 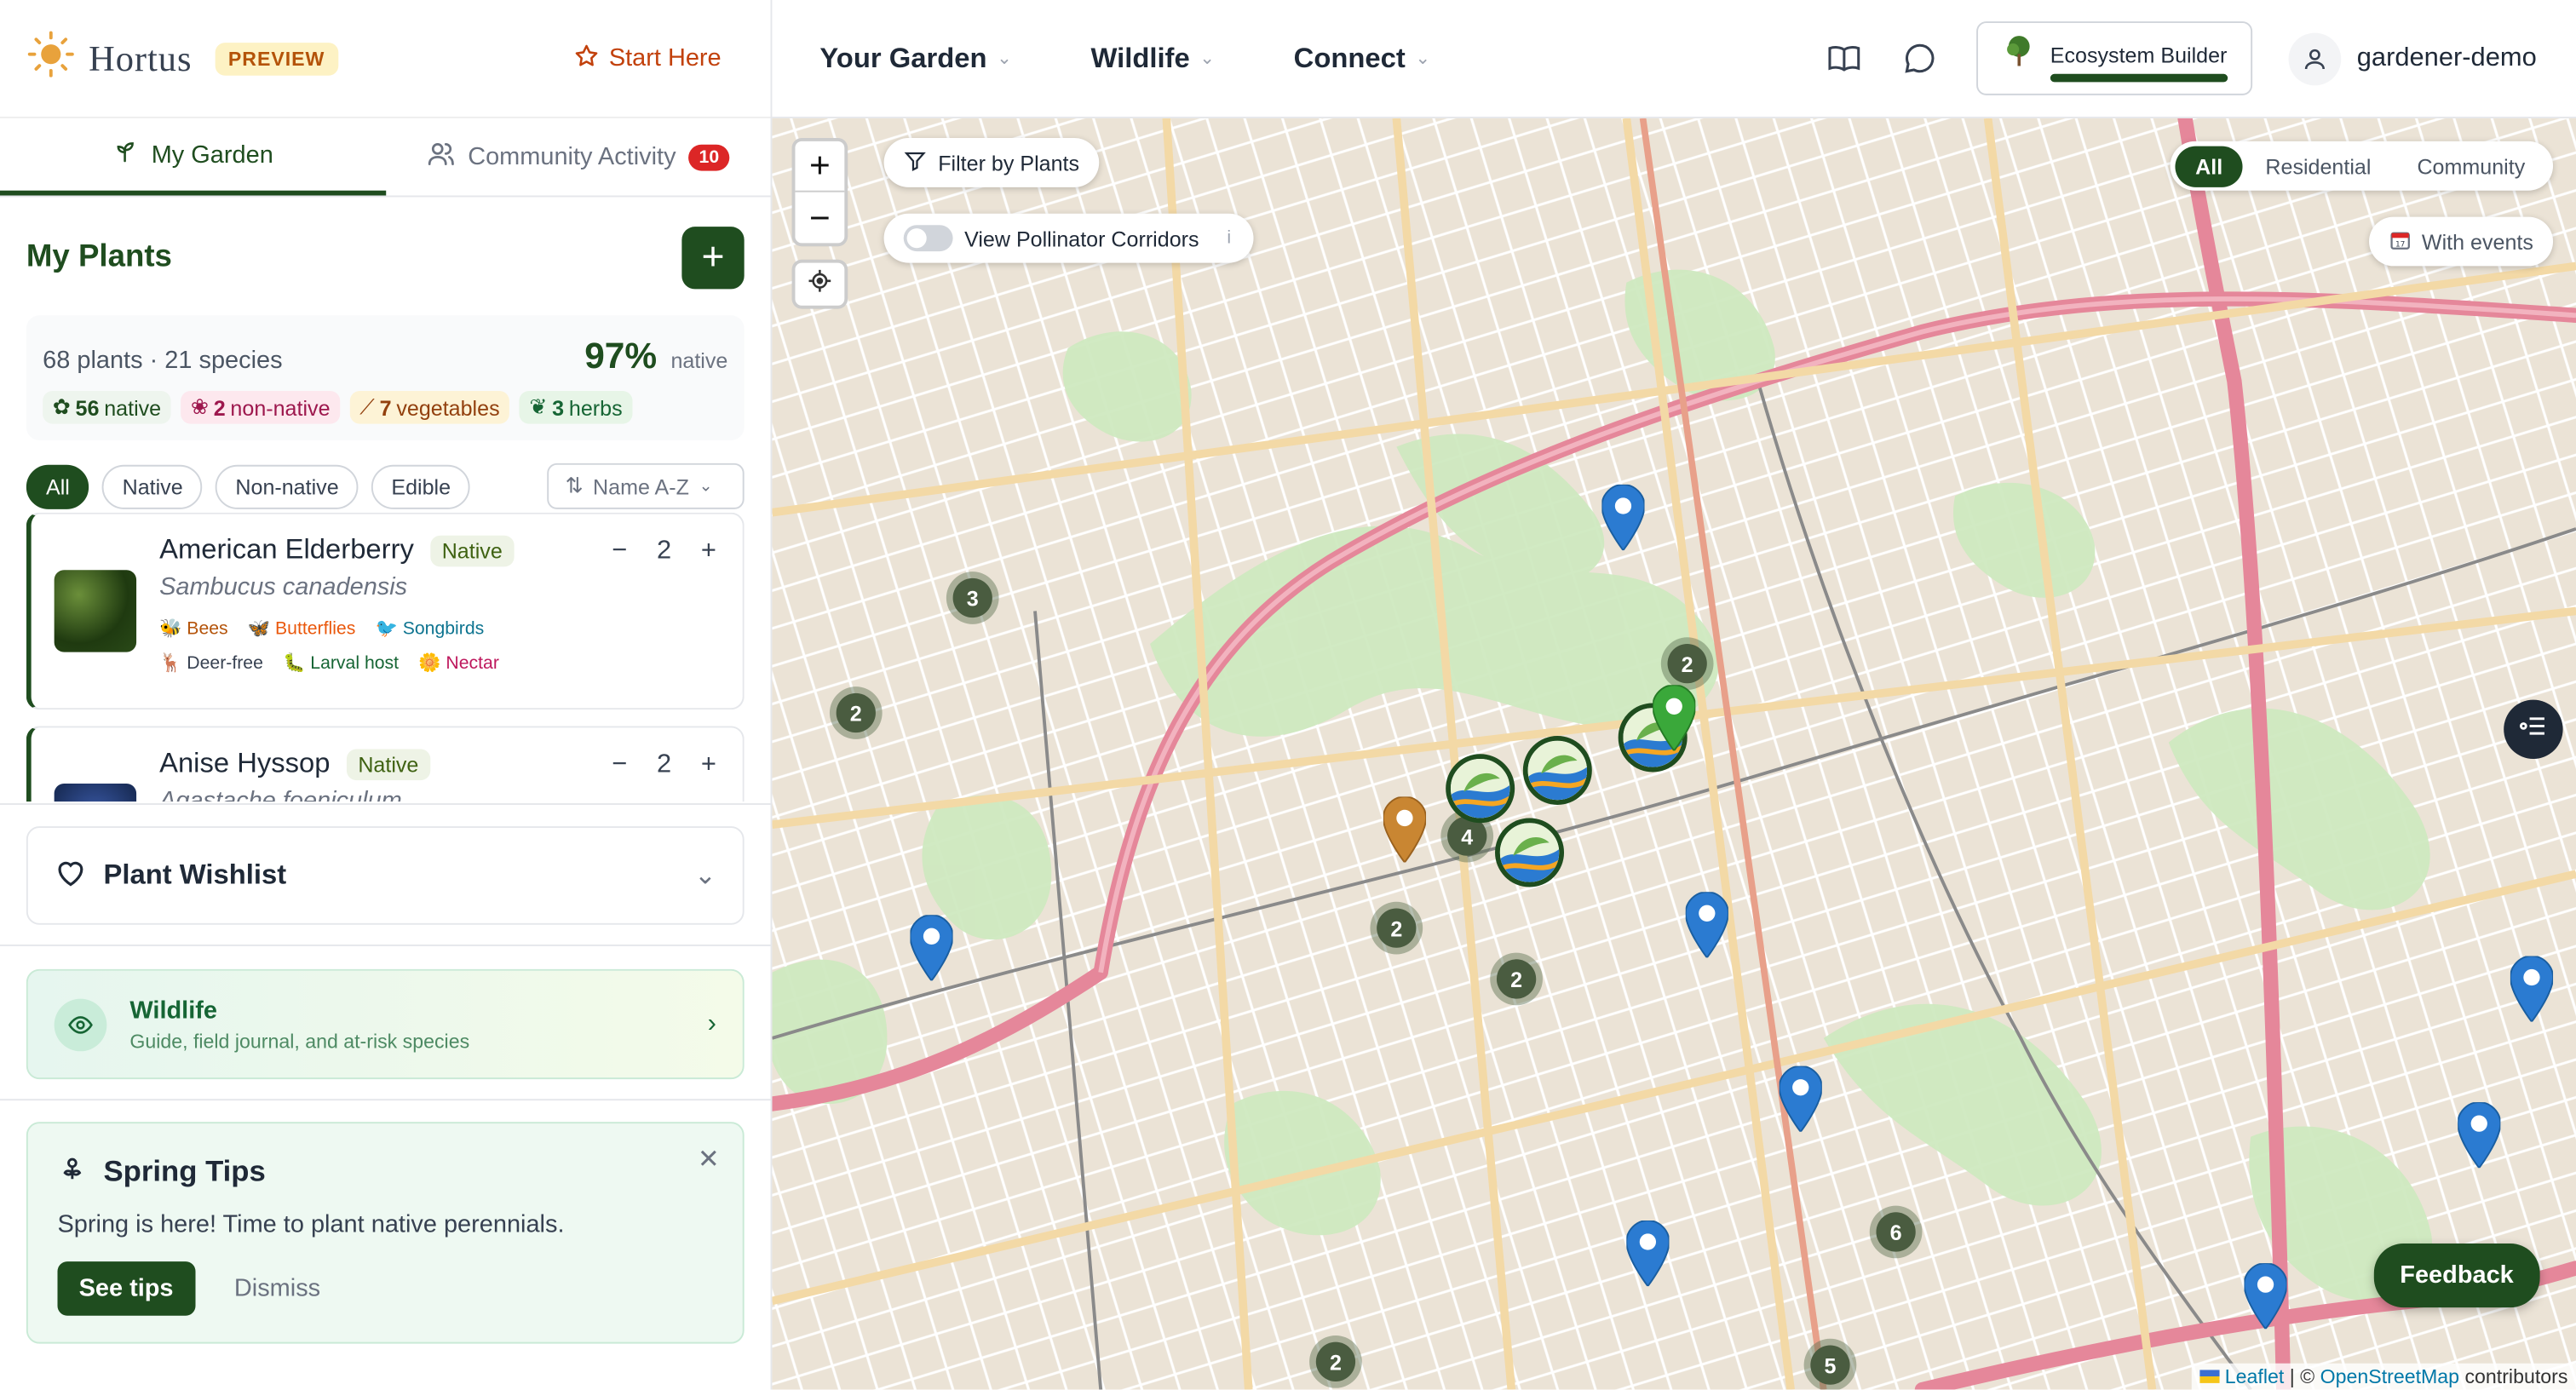 I want to click on chevron-down-icon: ⌄, so click(x=1208, y=59).